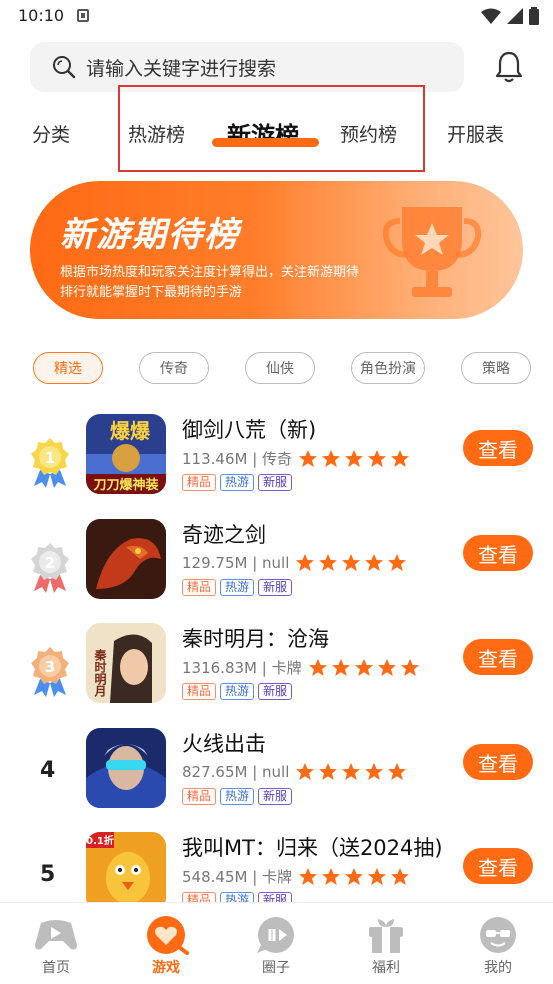 The height and width of the screenshot is (984, 553). I want to click on banner-title: 新游期待榜, so click(150, 235).